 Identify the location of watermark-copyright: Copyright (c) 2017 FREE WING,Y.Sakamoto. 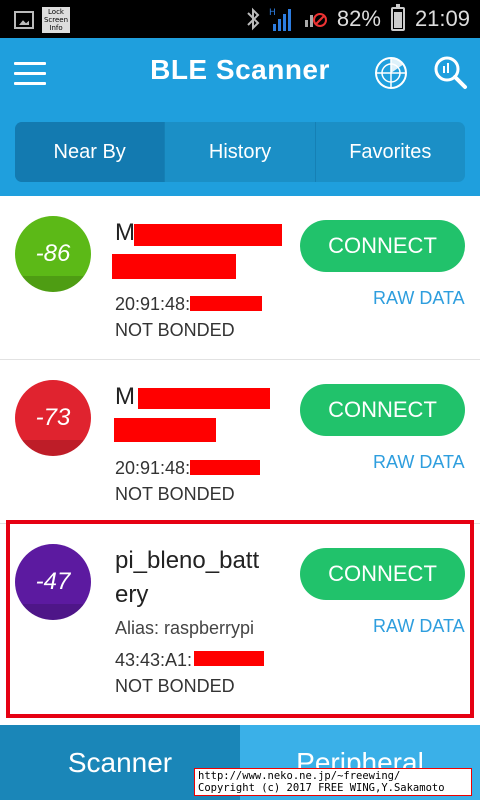
(321, 788).